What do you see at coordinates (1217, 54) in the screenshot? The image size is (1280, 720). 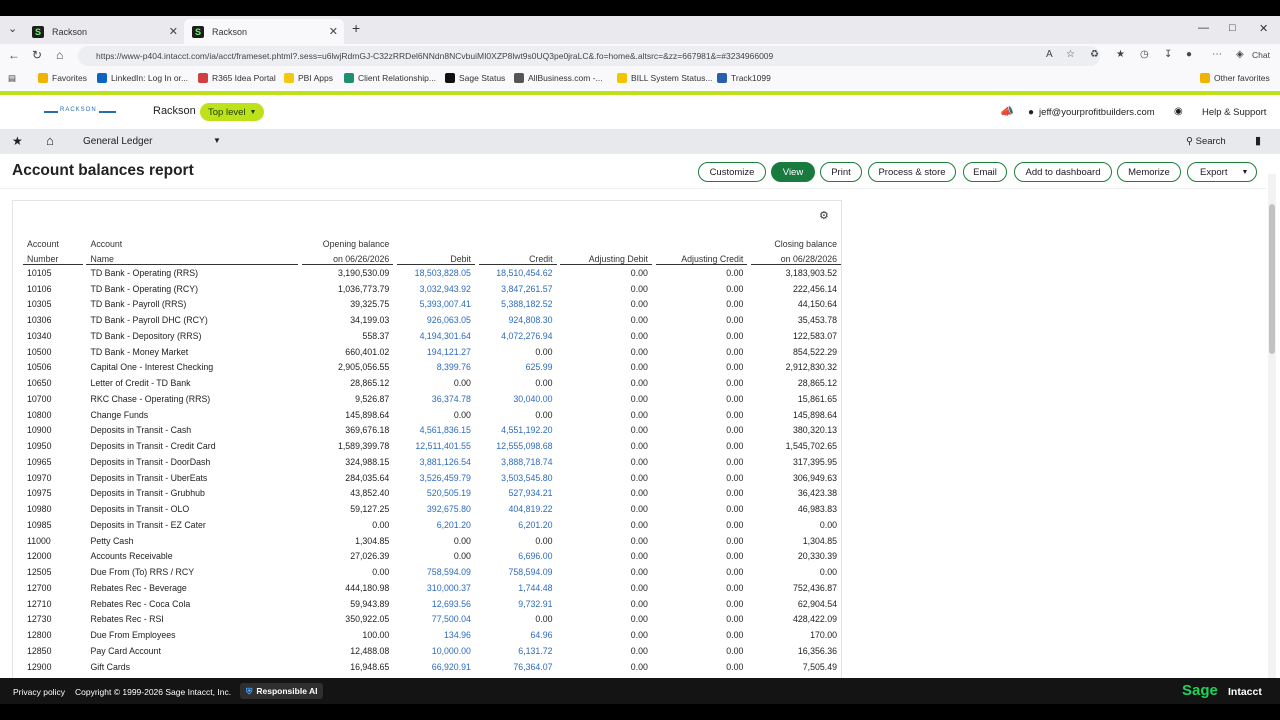 I see `more-menu-icon: ⋯` at bounding box center [1217, 54].